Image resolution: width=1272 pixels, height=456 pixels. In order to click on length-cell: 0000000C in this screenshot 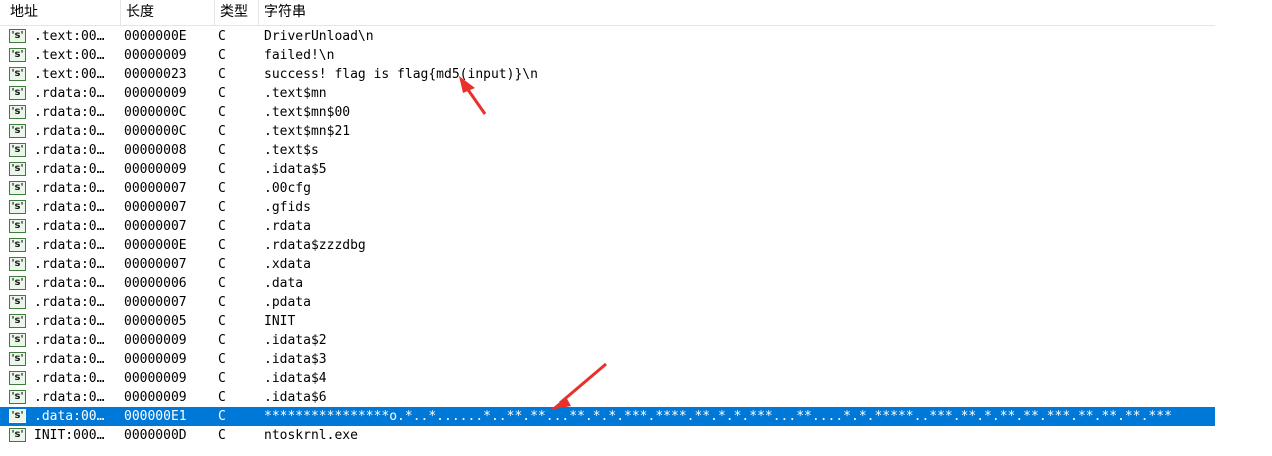, I will do `click(155, 112)`.